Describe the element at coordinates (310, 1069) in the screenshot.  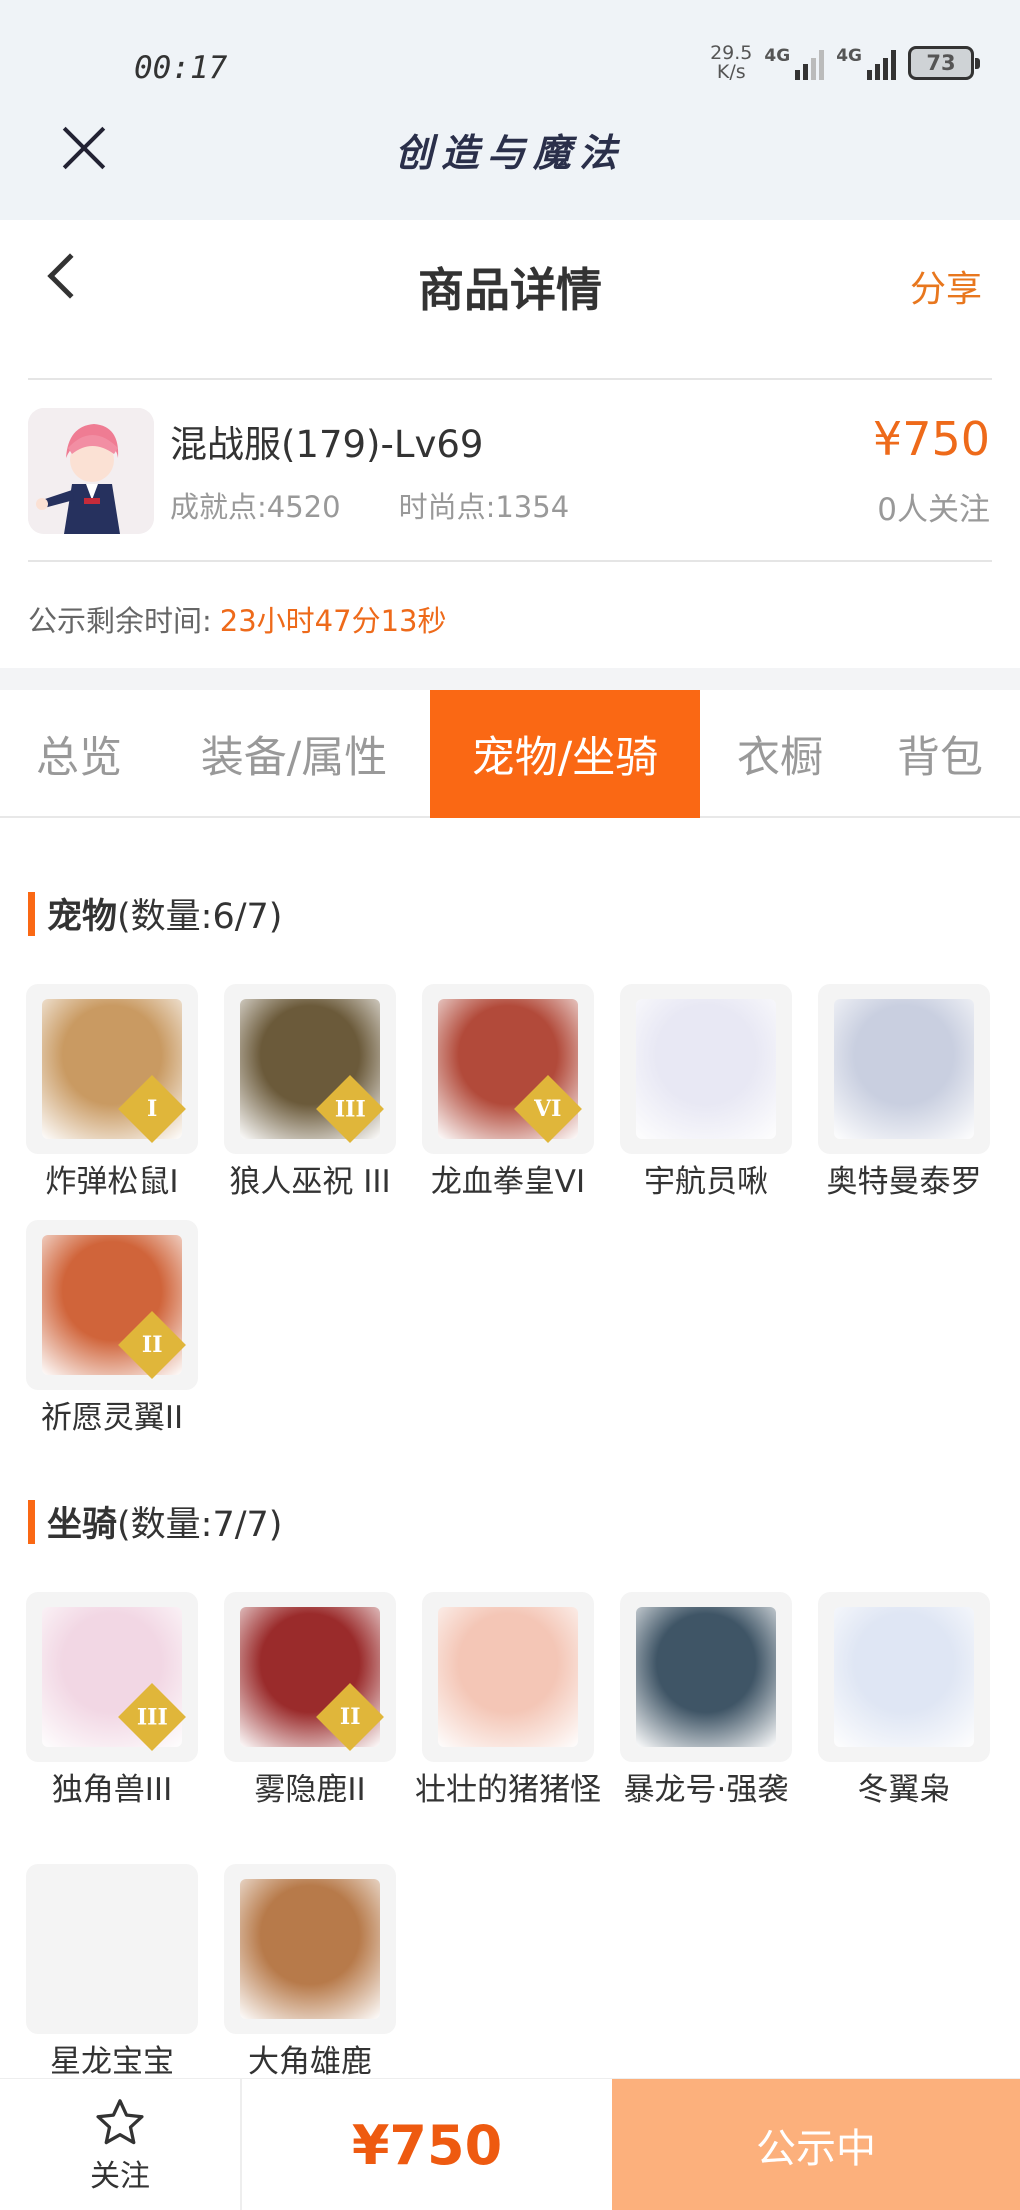
I see `pet-image: III` at that location.